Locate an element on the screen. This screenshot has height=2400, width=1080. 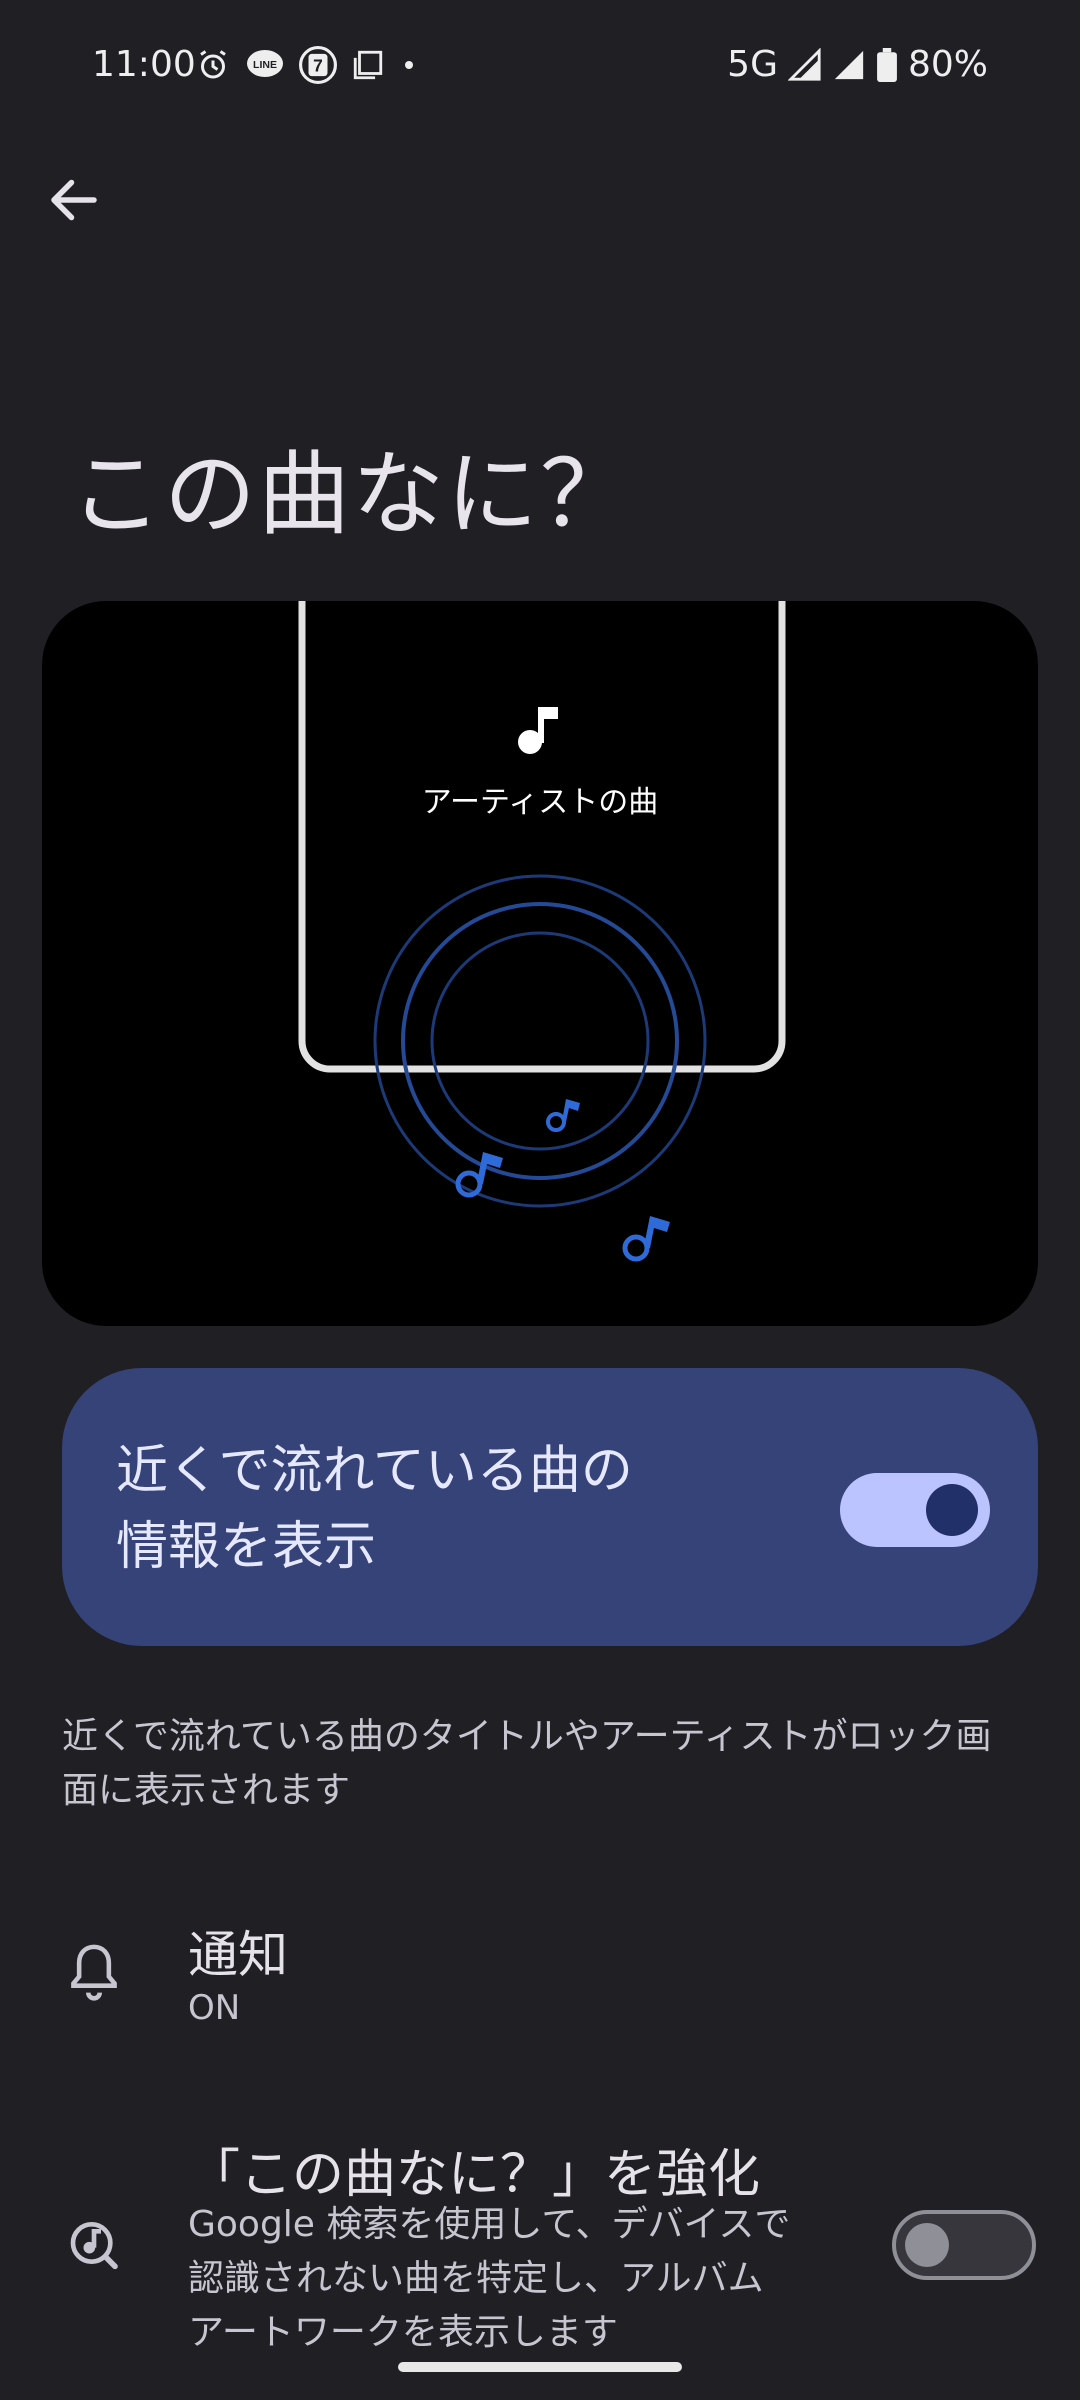
status-right: 5G 80% is located at coordinates (857, 64).